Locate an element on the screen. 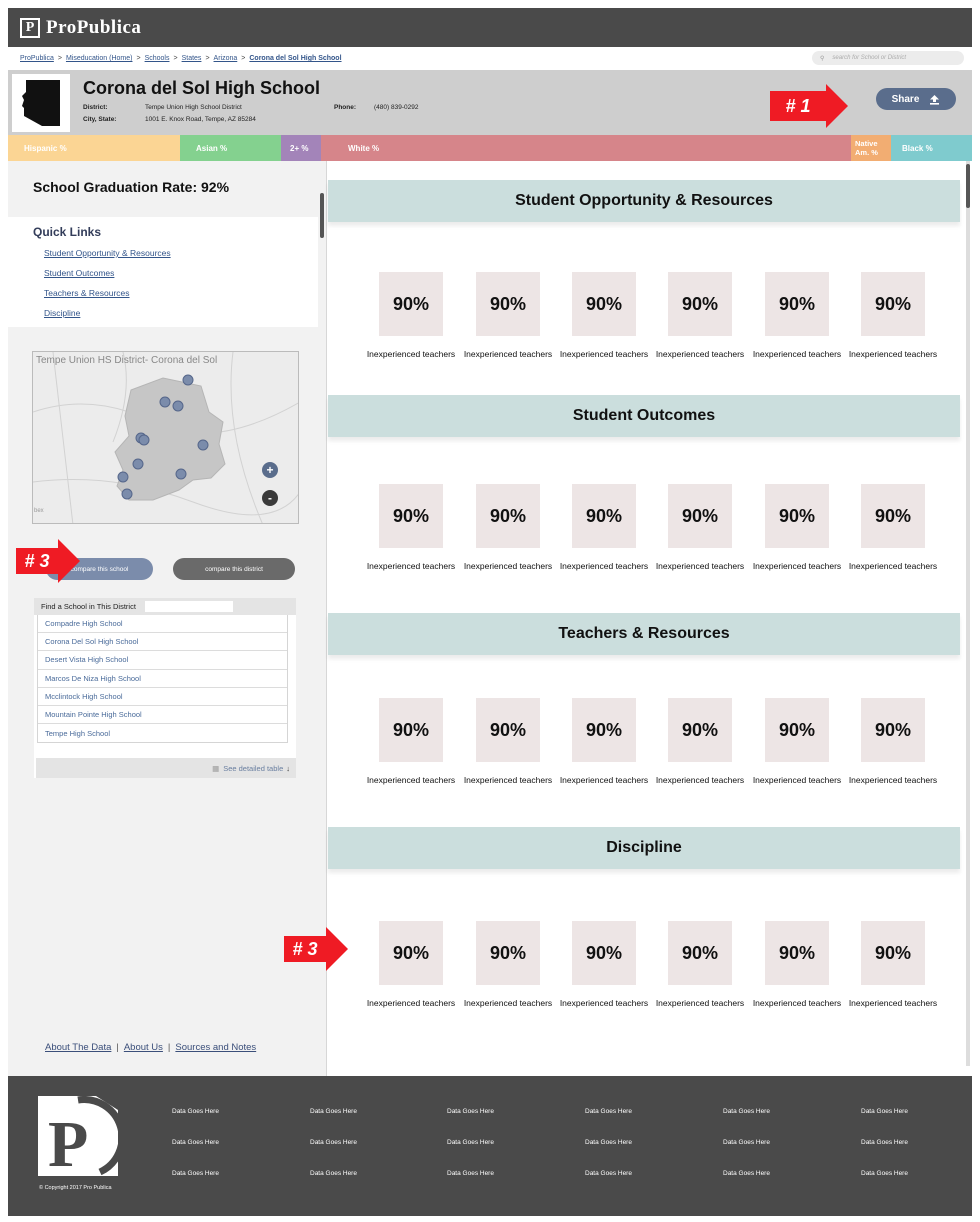 This screenshot has height=1222, width=980. propublica-footer-logo: P is located at coordinates (82, 1138).